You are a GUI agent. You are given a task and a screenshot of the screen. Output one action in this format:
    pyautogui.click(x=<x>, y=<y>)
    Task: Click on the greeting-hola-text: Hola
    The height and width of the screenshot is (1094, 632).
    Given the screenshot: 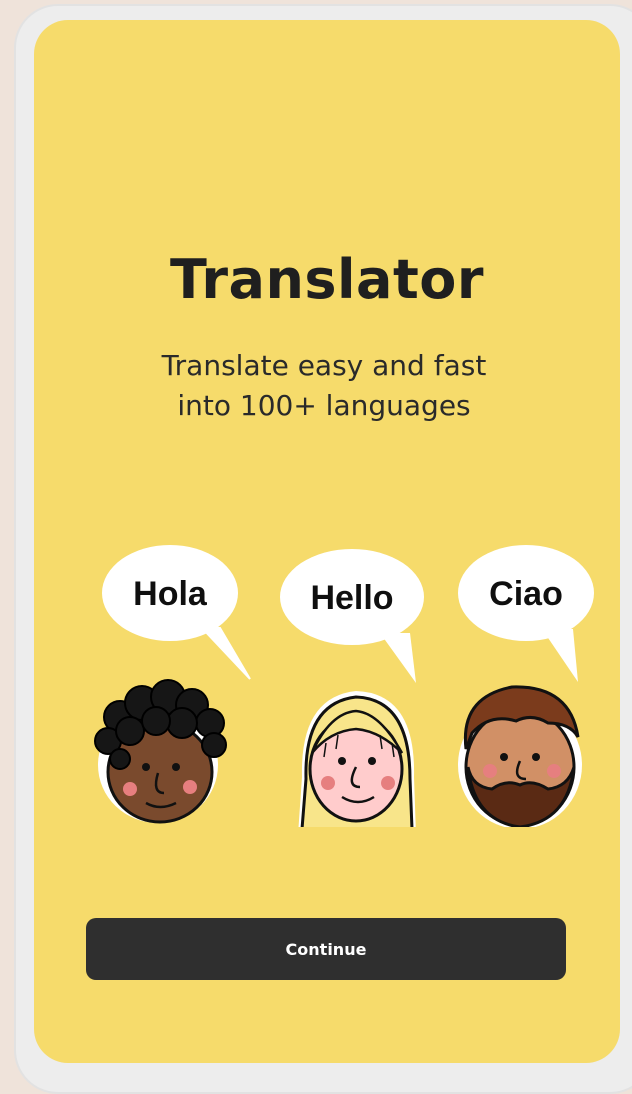 What is the action you would take?
    pyautogui.click(x=170, y=594)
    